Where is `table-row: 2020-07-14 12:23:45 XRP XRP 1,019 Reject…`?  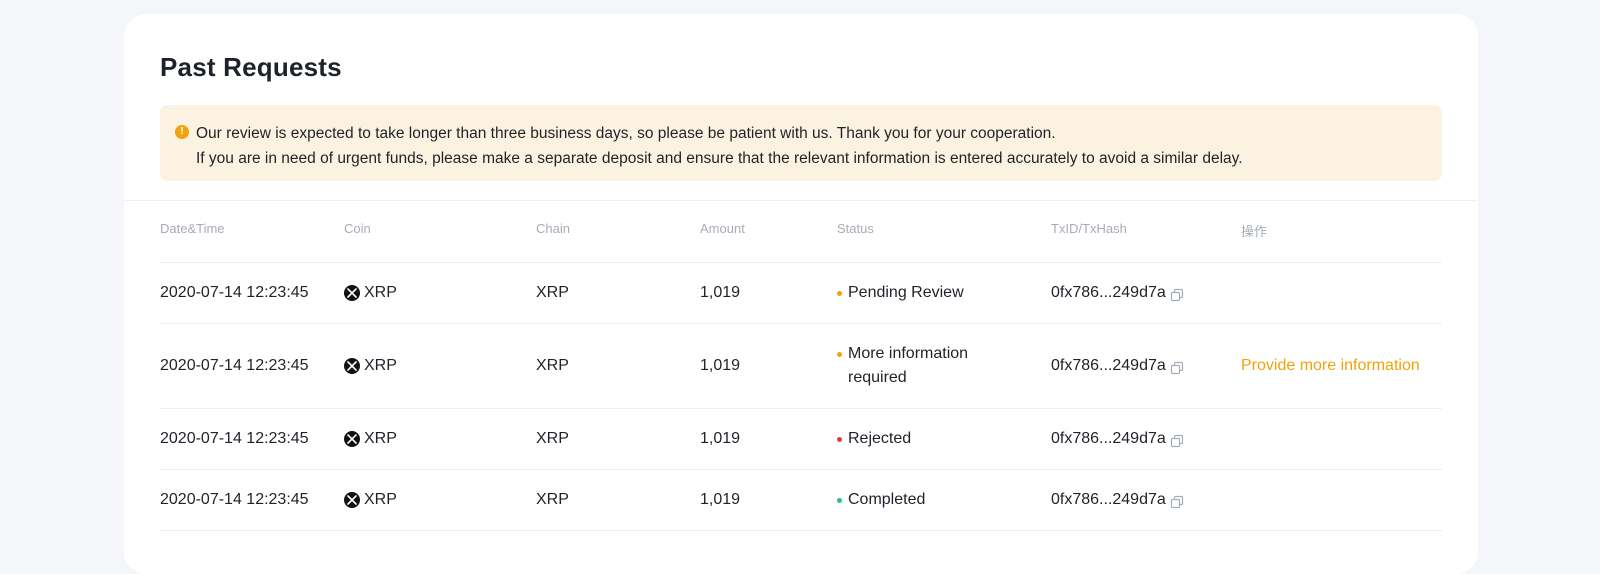
table-row: 2020-07-14 12:23:45 XRP XRP 1,019 Reject… is located at coordinates (801, 439).